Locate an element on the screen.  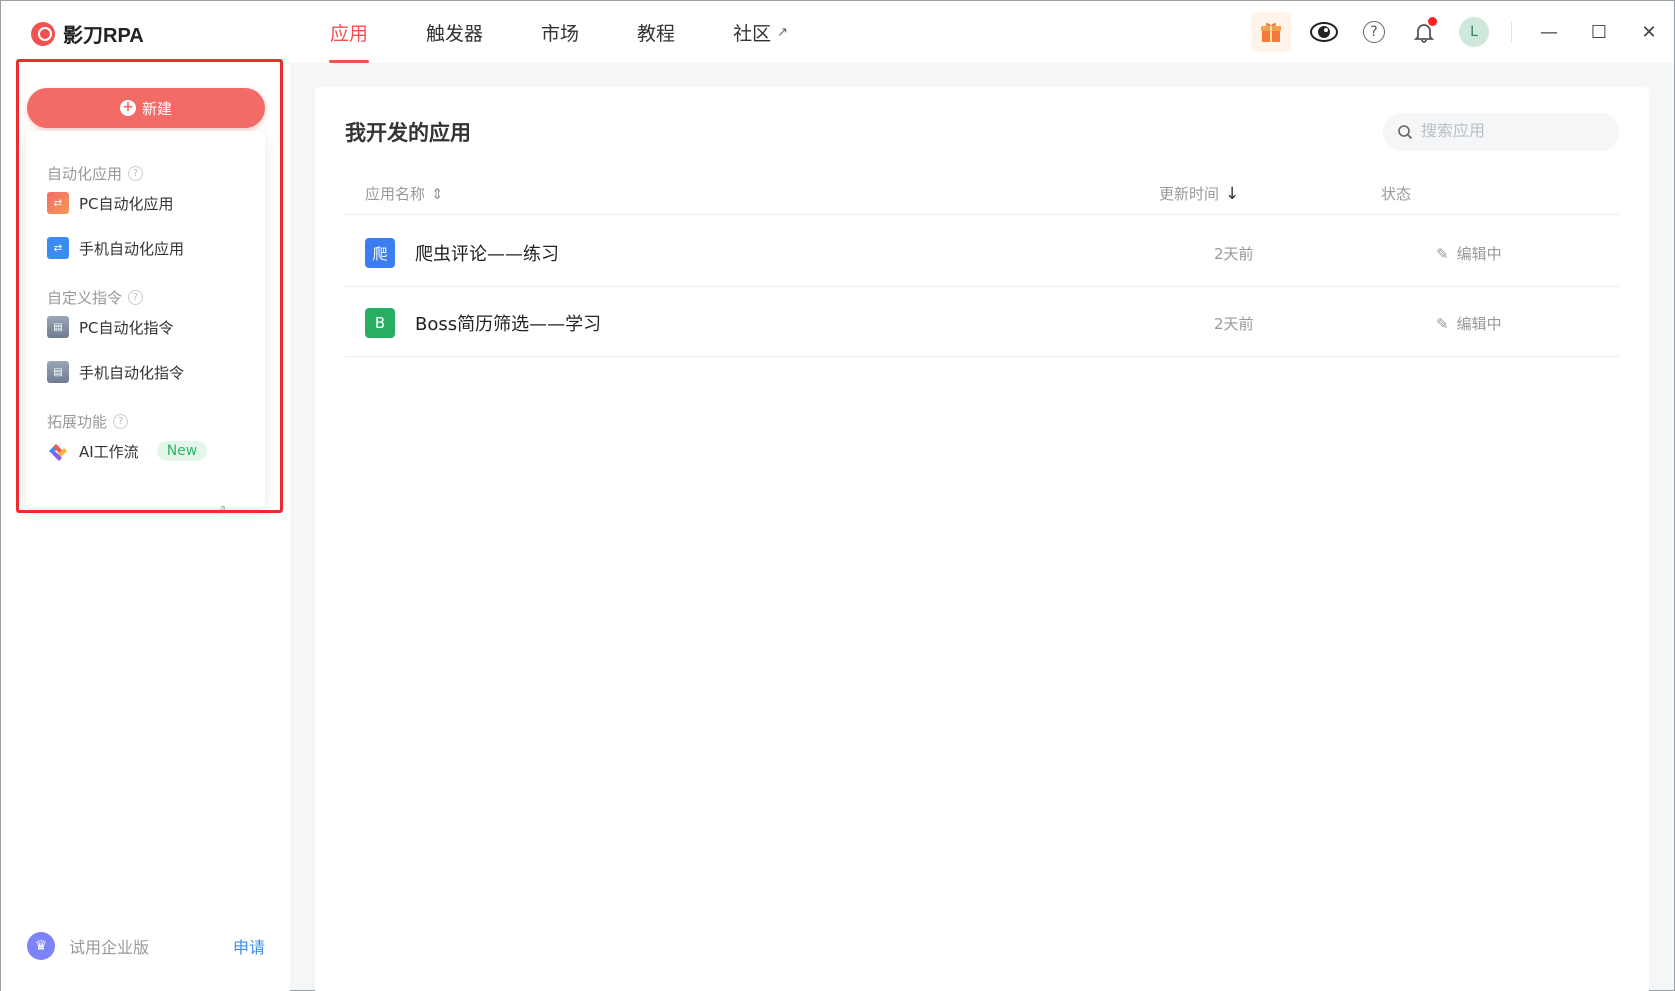
search-input is located at coordinates (1511, 132).